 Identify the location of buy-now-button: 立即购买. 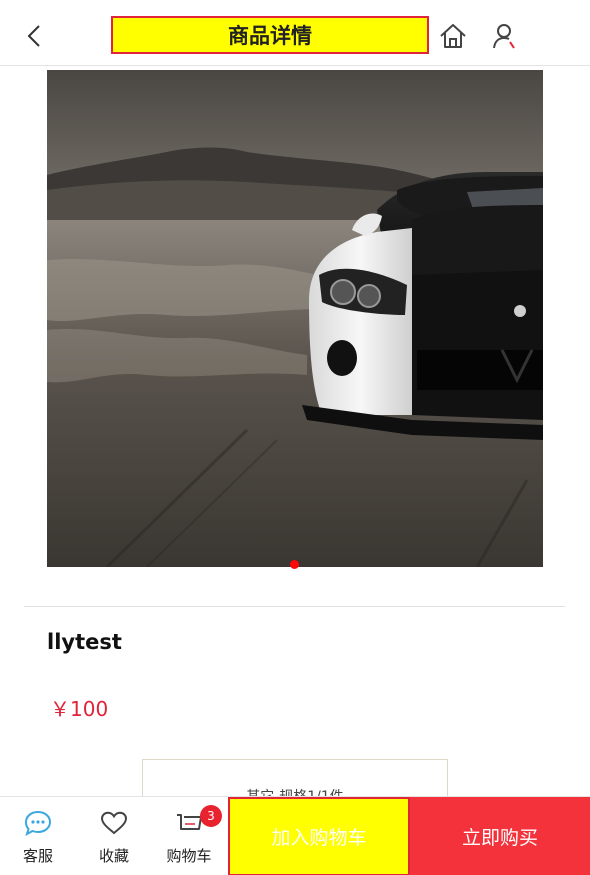
(500, 836).